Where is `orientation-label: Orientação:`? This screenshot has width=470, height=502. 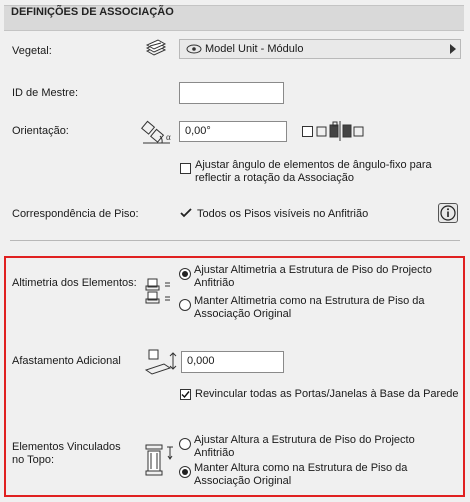 orientation-label: Orientação: is located at coordinates (40, 131).